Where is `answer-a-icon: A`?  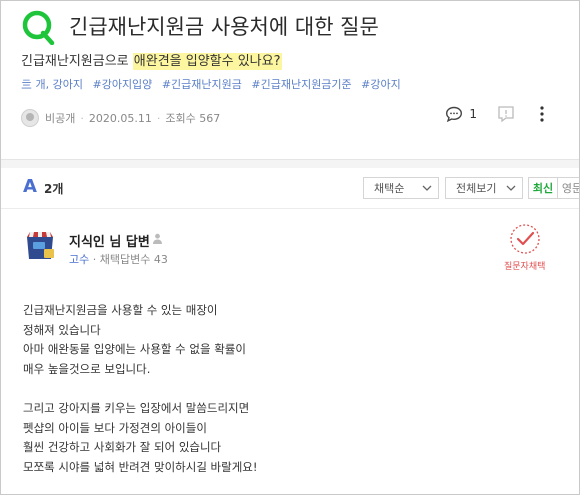
answer-a-icon: A is located at coordinates (30, 186).